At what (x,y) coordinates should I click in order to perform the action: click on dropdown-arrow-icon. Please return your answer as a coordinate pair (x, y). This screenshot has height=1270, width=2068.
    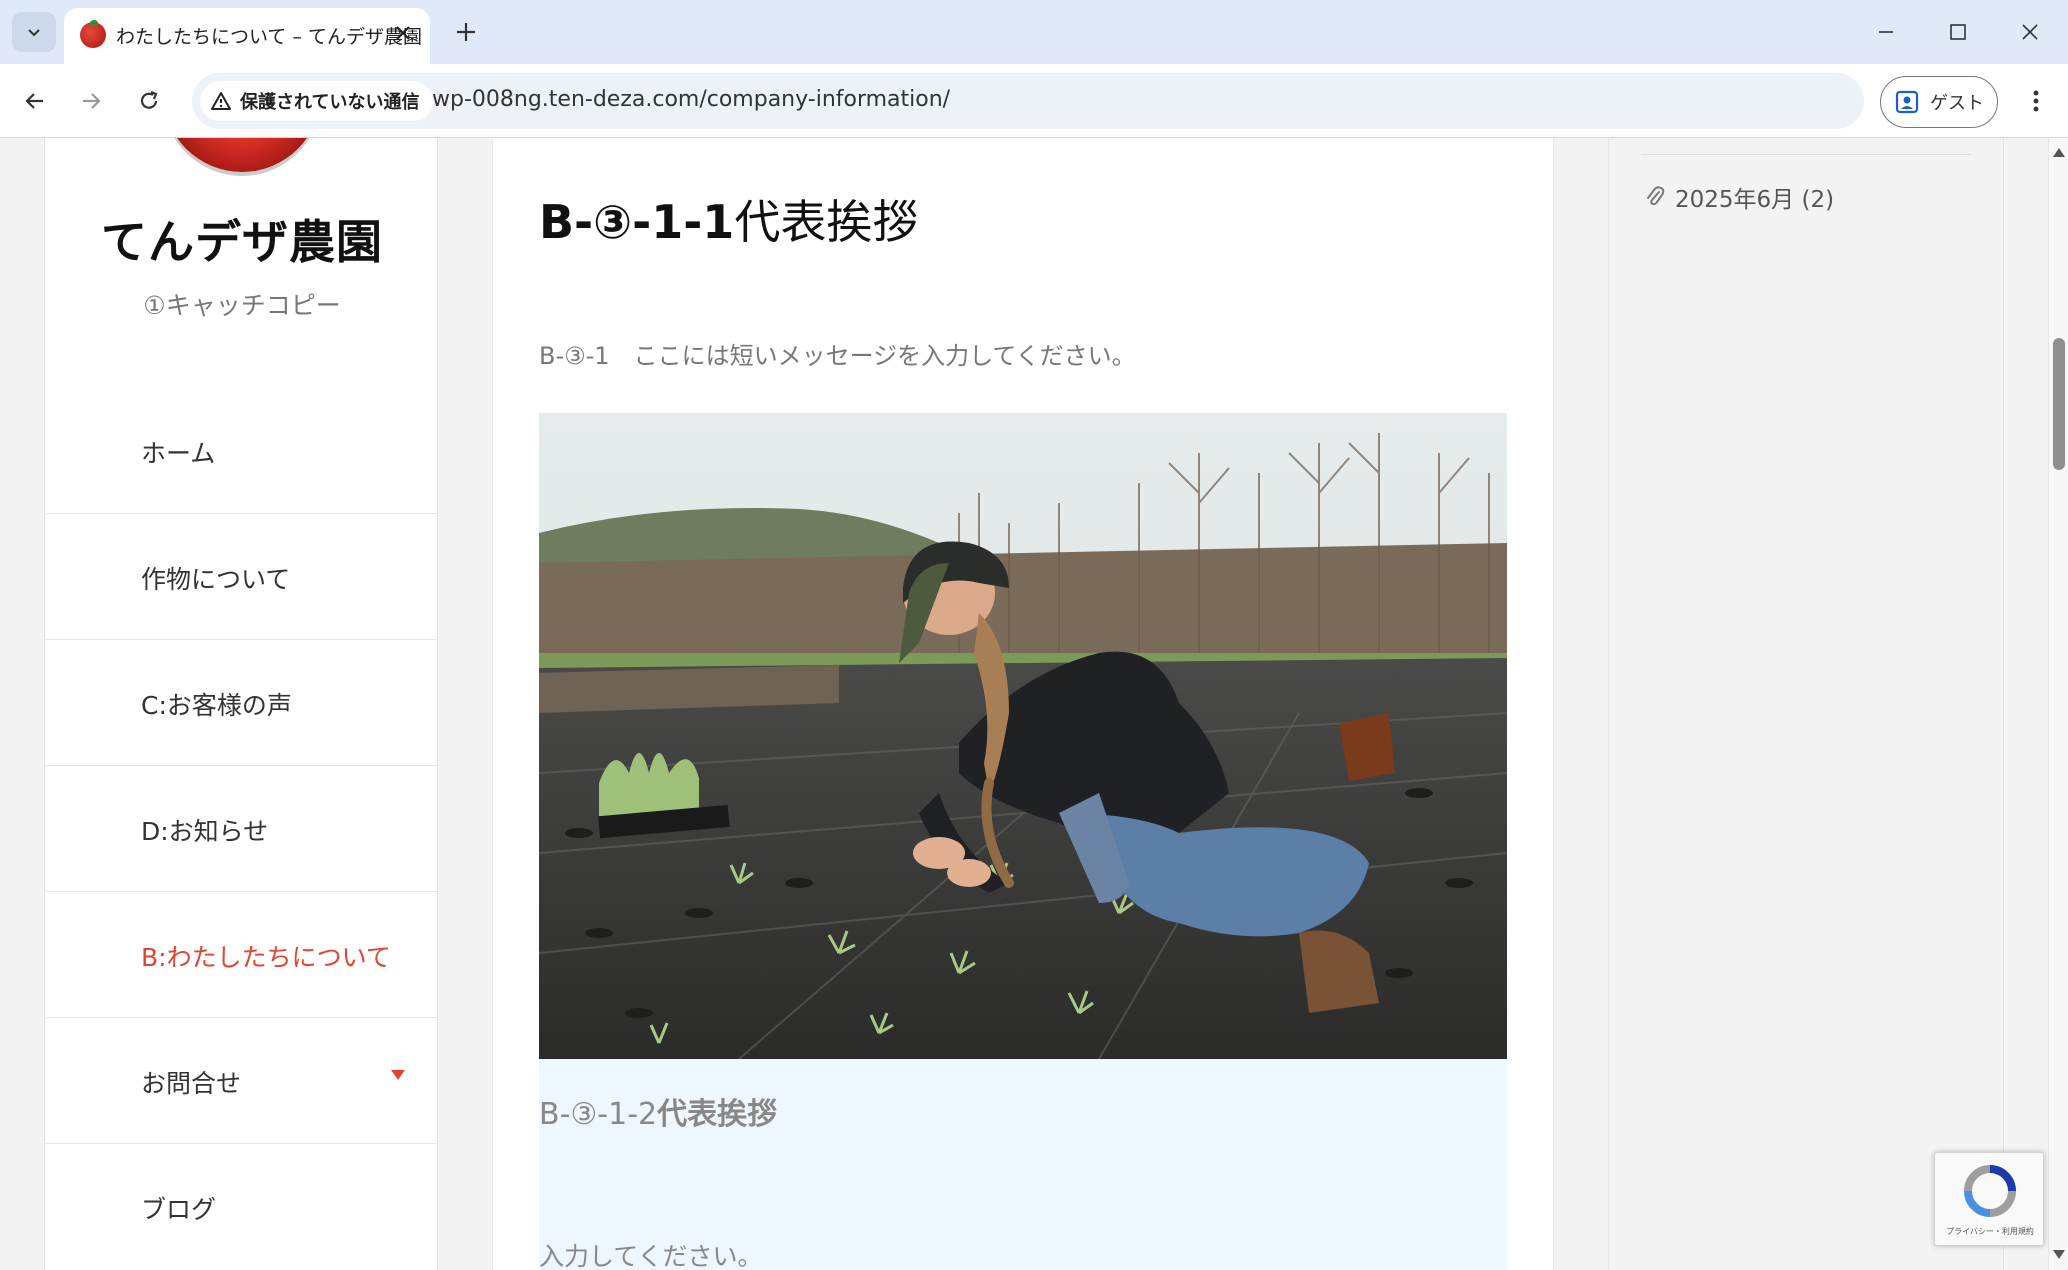
    Looking at the image, I should click on (398, 1075).